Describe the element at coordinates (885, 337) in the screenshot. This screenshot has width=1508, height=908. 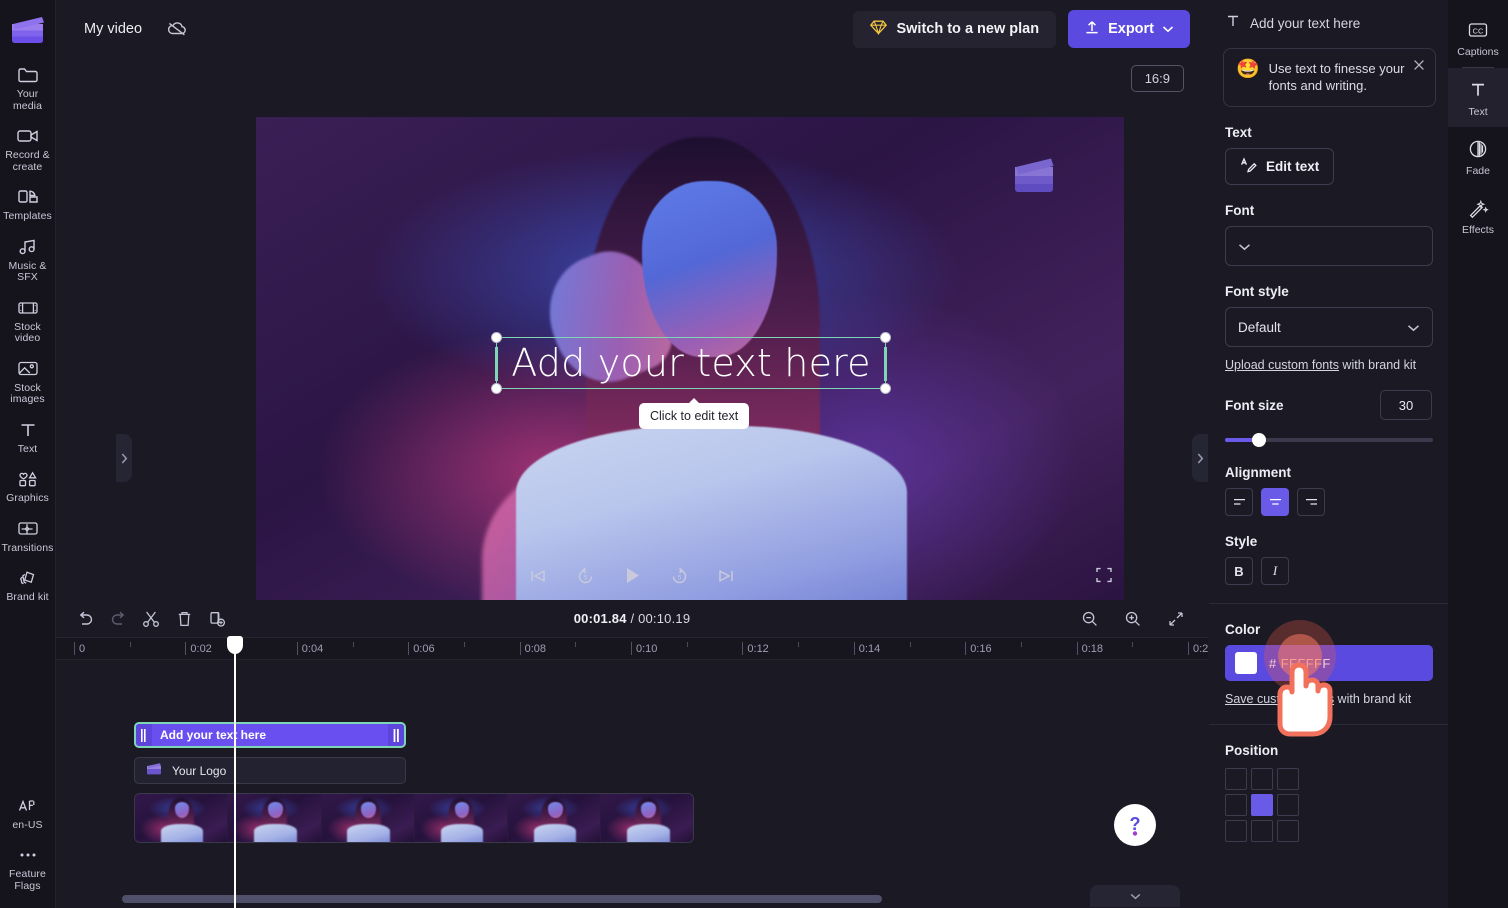
I see `resize-handle-top-right` at that location.